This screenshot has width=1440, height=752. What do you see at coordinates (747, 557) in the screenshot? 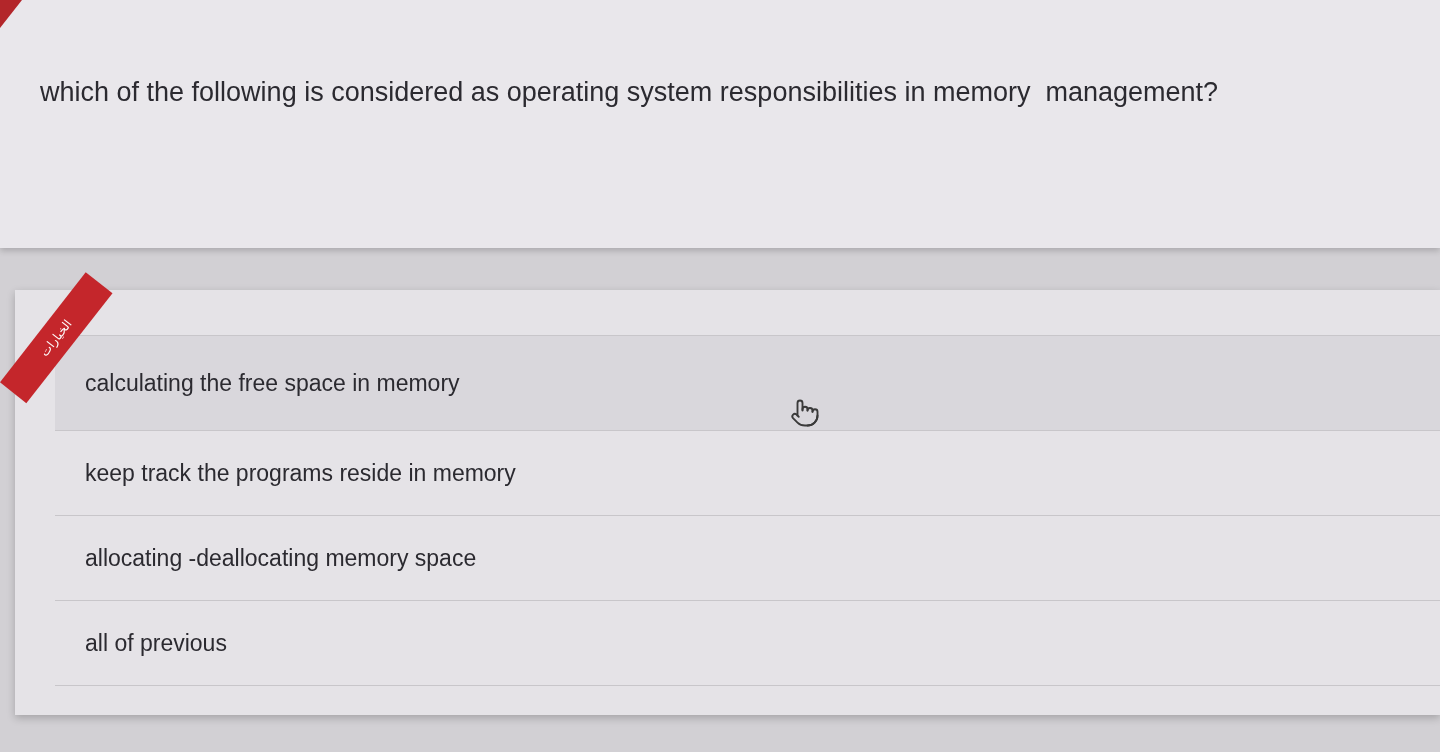
I see `option-row: allocating -deallocating memory space` at bounding box center [747, 557].